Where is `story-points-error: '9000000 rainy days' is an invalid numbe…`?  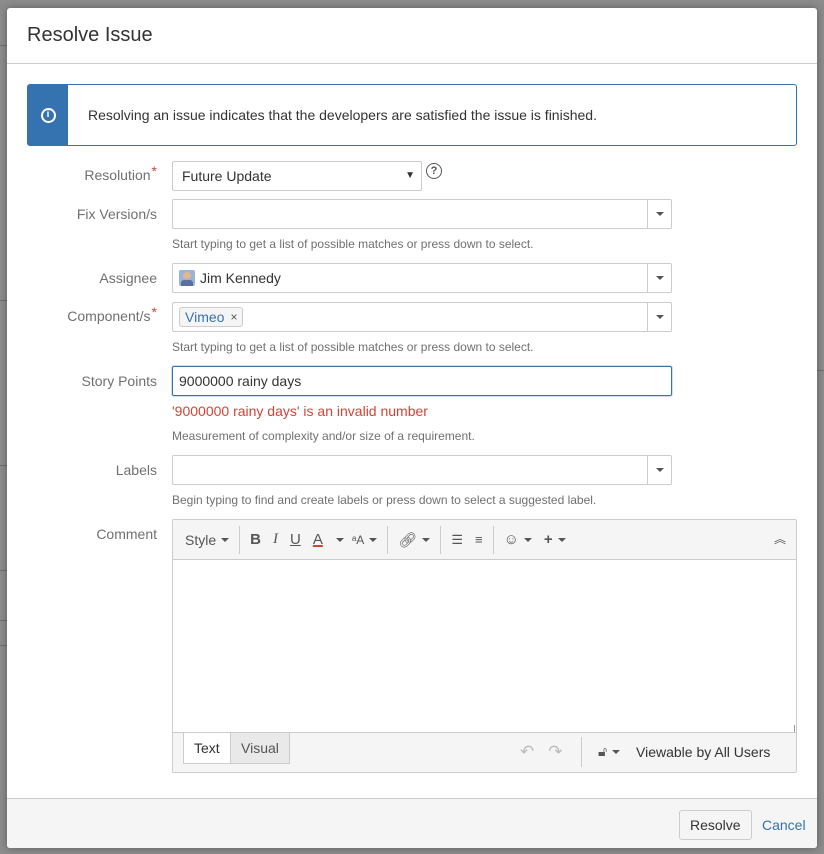 story-points-error: '9000000 rainy days' is an invalid numbe… is located at coordinates (300, 411).